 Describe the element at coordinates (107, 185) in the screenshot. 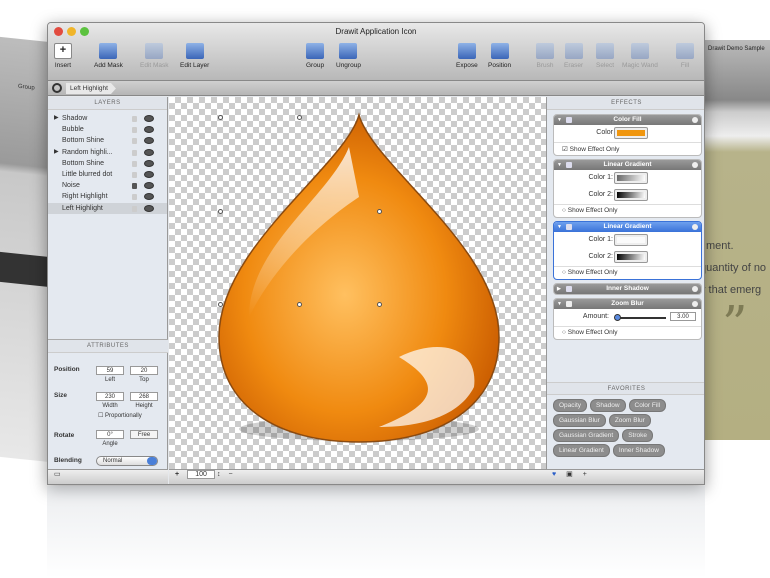

I see `layer-item: Noise` at that location.